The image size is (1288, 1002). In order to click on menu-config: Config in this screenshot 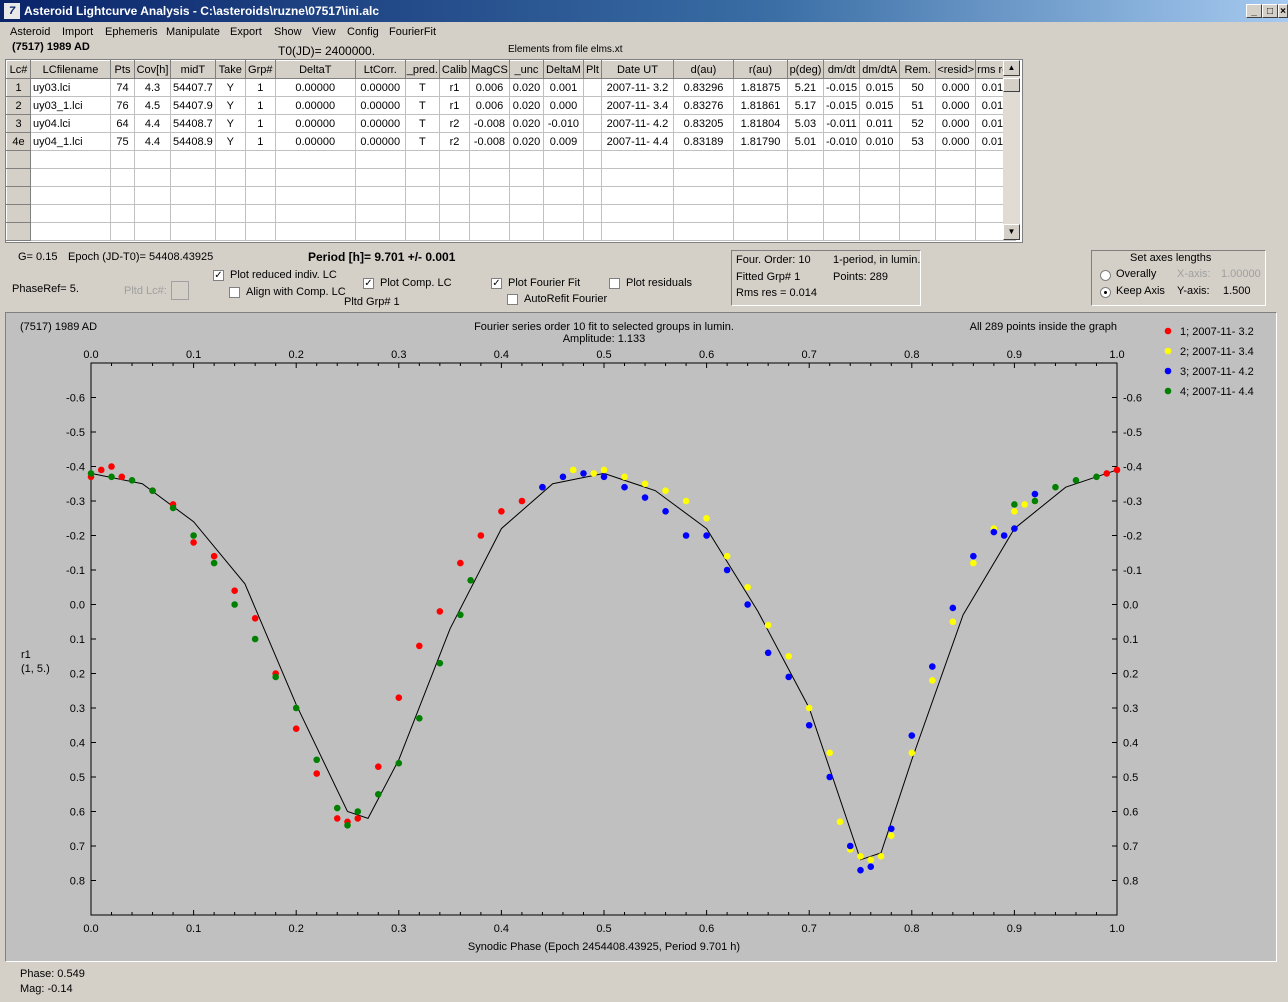, I will do `click(363, 32)`.